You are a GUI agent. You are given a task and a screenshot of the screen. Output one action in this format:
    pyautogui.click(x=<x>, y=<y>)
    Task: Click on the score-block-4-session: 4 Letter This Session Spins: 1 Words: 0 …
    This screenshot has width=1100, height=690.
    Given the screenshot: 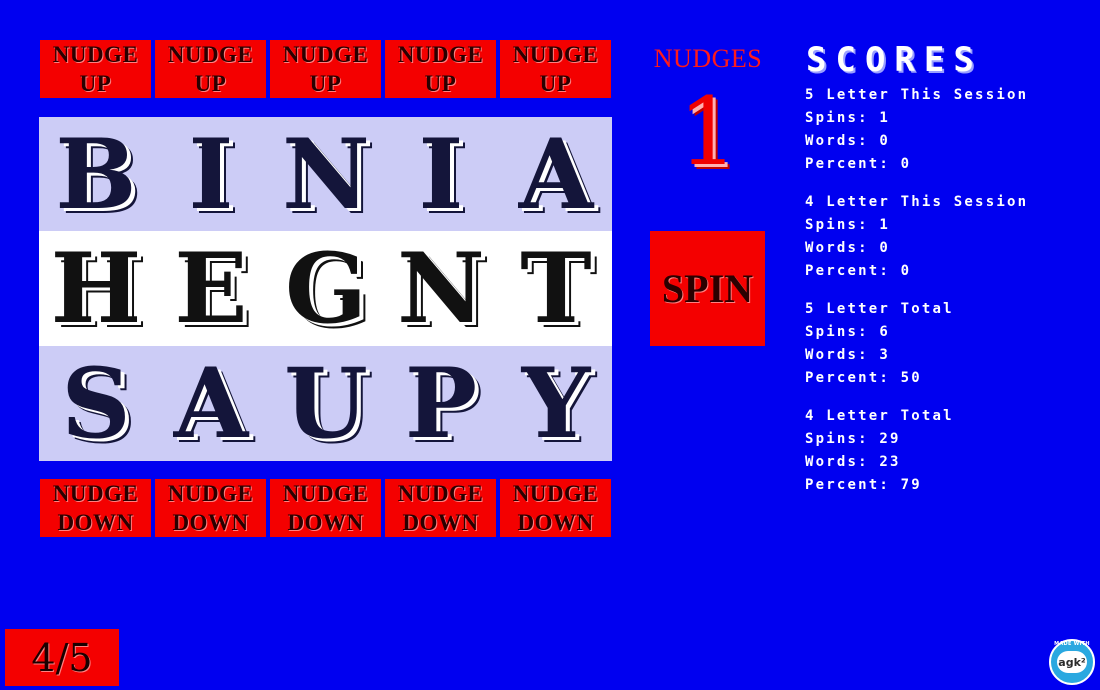 What is the action you would take?
    pyautogui.click(x=945, y=237)
    